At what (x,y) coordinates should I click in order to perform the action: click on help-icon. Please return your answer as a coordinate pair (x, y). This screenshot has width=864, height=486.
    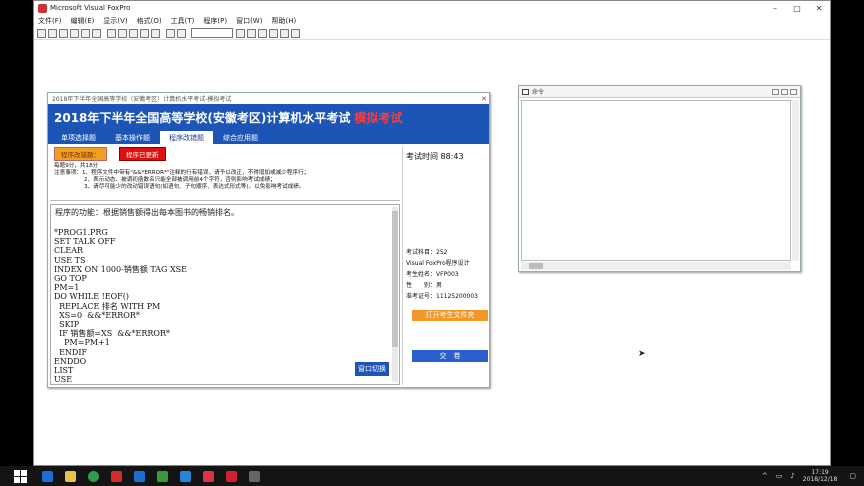
    Looking at the image, I should click on (295, 33).